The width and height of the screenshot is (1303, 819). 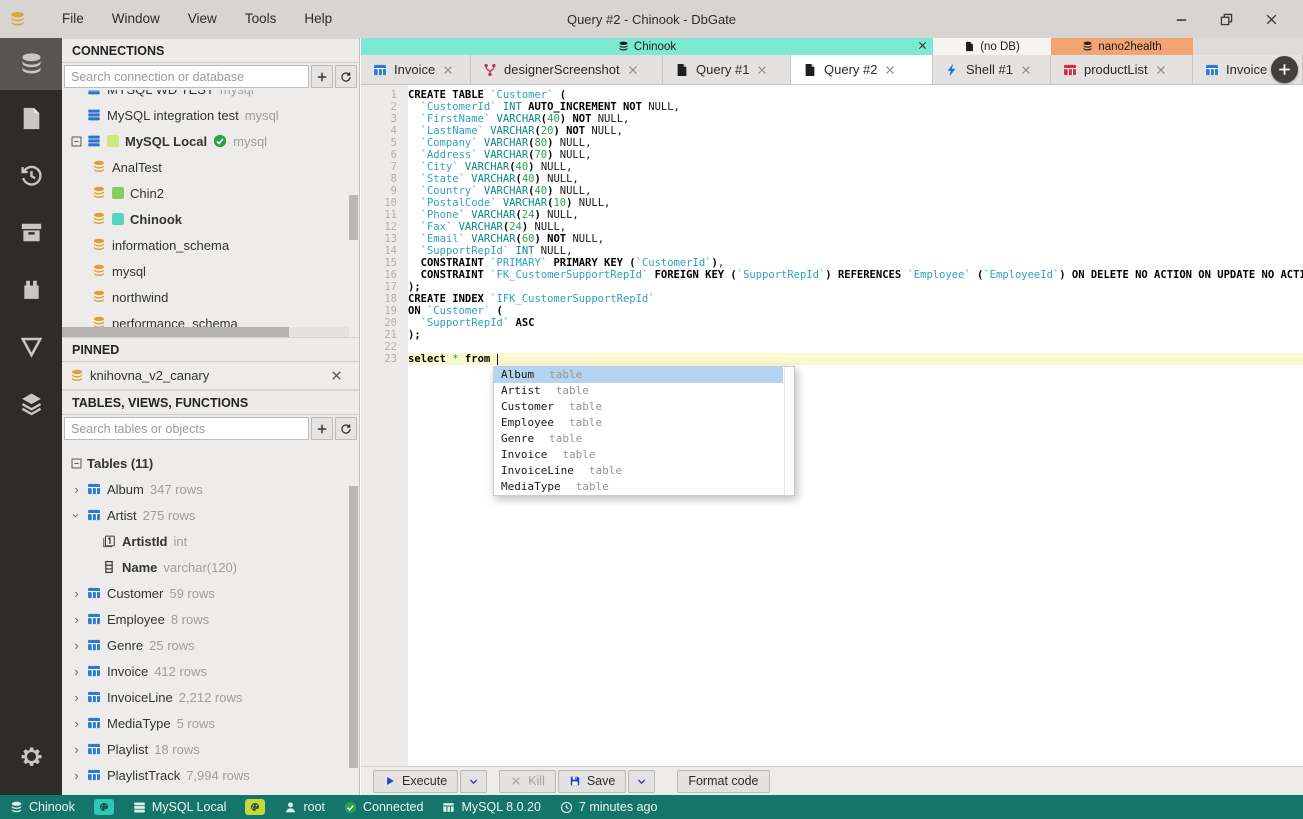 What do you see at coordinates (210, 489) in the screenshot?
I see `table-item: › Album 347 rows` at bounding box center [210, 489].